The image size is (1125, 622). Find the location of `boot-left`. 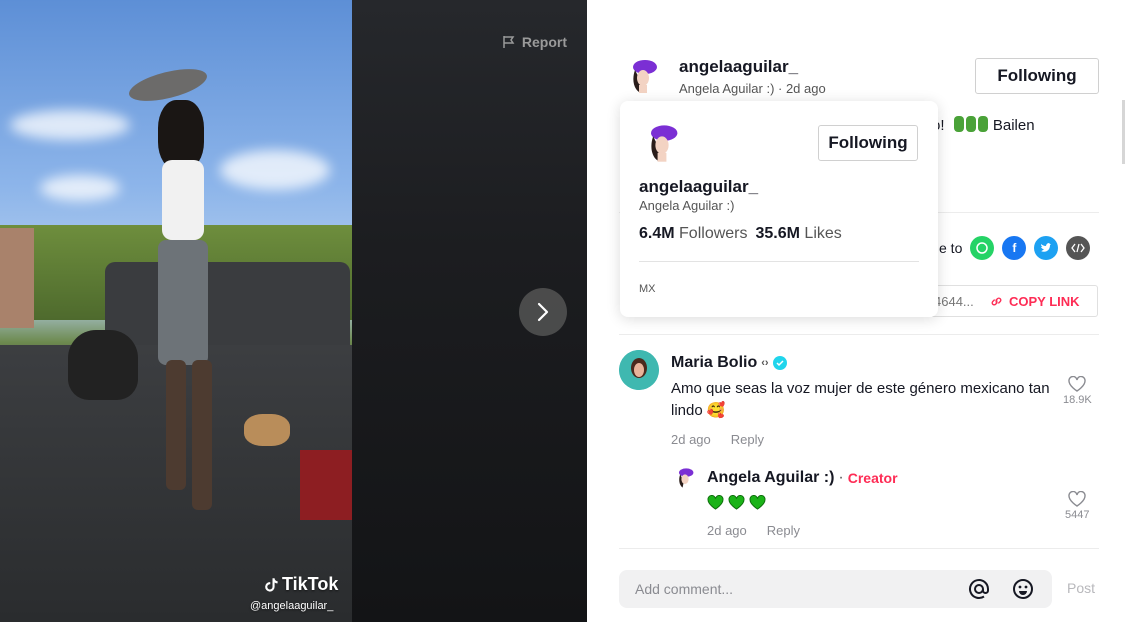

boot-left is located at coordinates (176, 425).